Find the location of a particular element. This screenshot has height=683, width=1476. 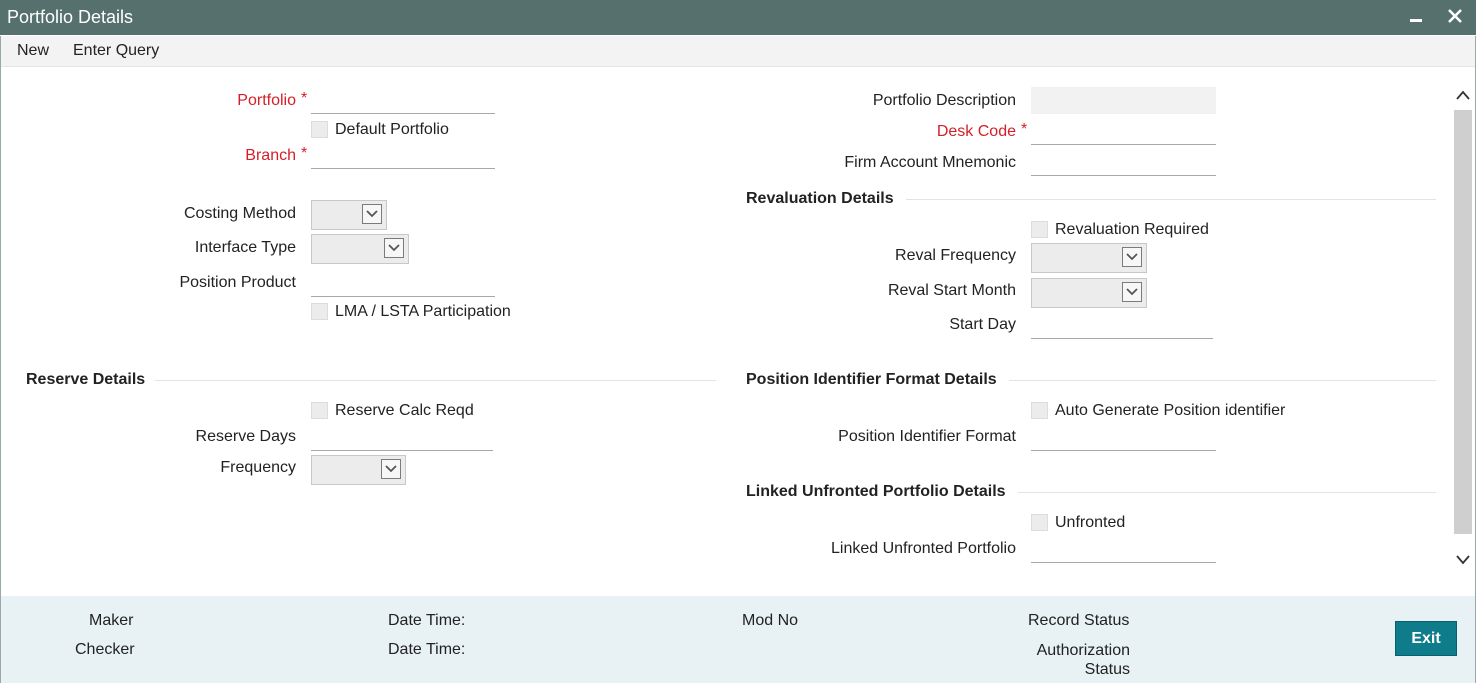

firm-account-mnemonic-label: Firm Account Mnemonic is located at coordinates (930, 162).